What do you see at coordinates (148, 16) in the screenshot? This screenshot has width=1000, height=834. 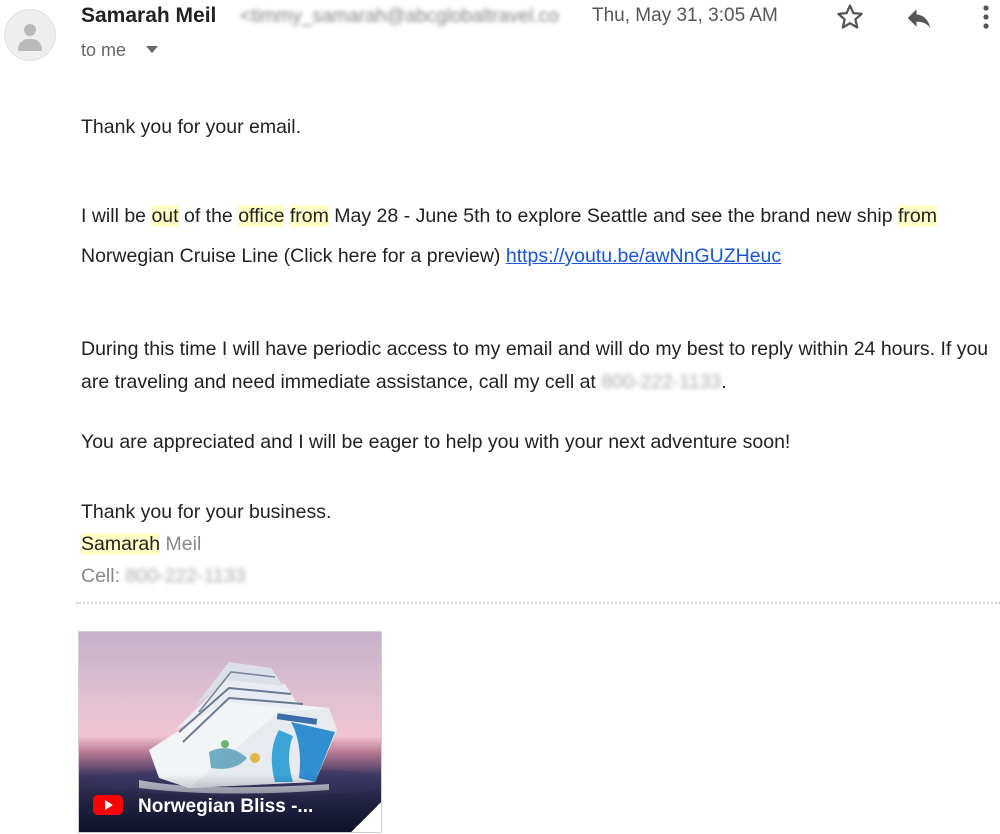 I see `sender-name: Samarah Meil` at bounding box center [148, 16].